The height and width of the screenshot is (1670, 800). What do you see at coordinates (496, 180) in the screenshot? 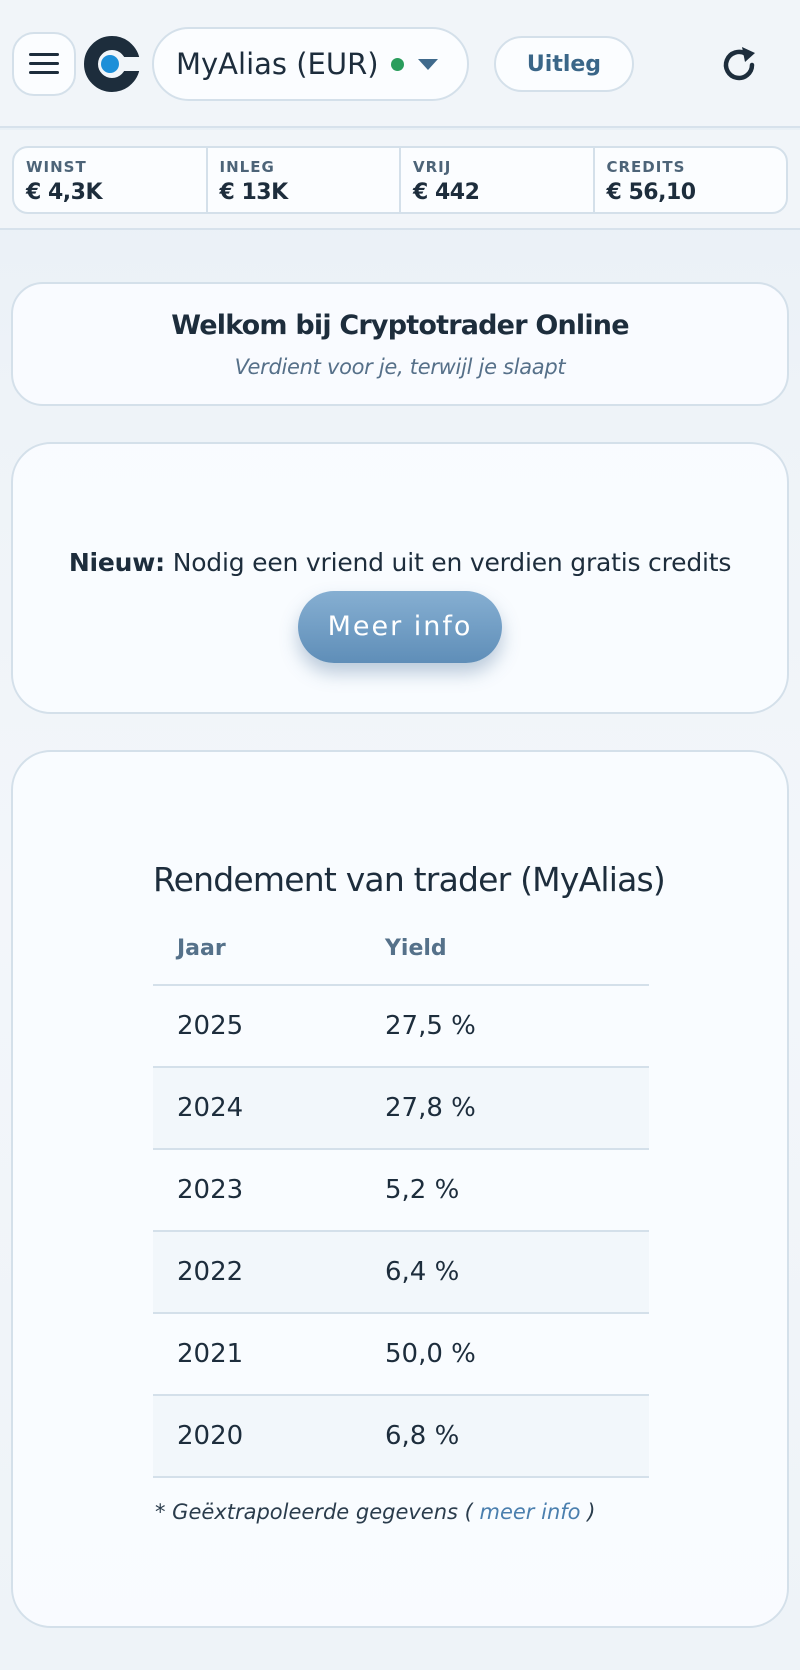
I see `stat-vrij: VRIJ € 442` at bounding box center [496, 180].